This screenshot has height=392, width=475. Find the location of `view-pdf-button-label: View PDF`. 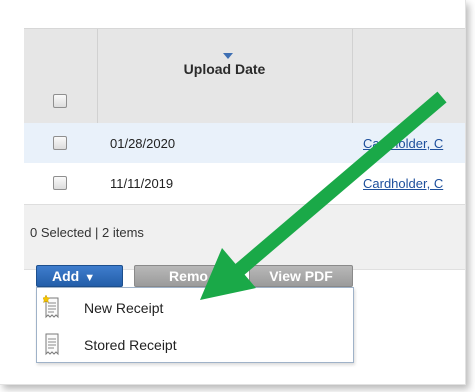

view-pdf-button-label: View PDF is located at coordinates (301, 276).